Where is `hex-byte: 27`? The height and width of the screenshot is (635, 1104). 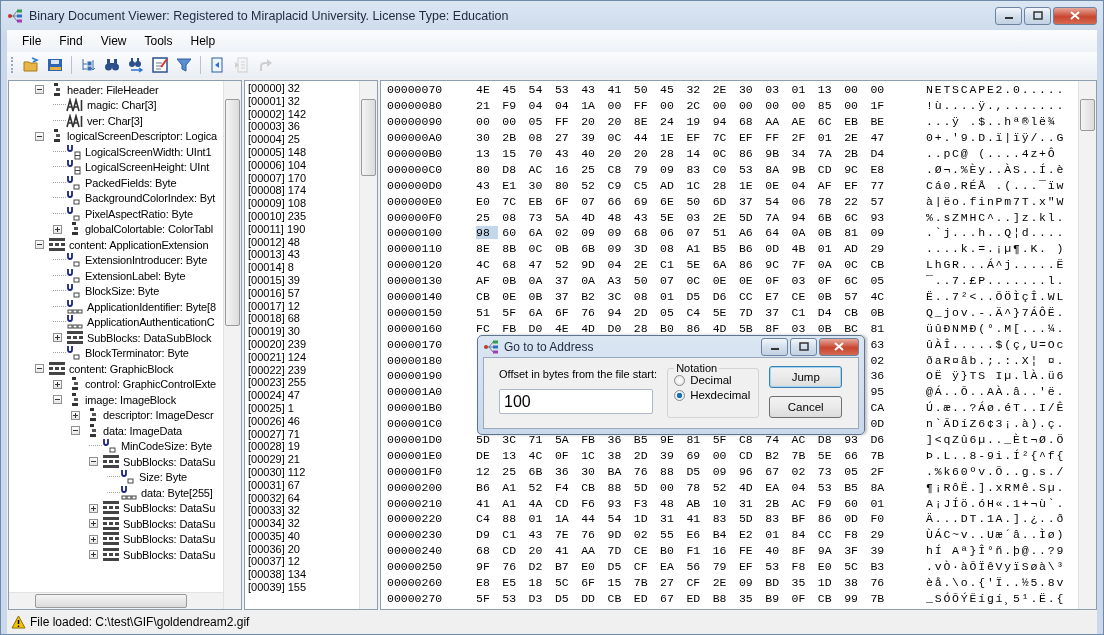
hex-byte: 27 is located at coordinates (565, 138).